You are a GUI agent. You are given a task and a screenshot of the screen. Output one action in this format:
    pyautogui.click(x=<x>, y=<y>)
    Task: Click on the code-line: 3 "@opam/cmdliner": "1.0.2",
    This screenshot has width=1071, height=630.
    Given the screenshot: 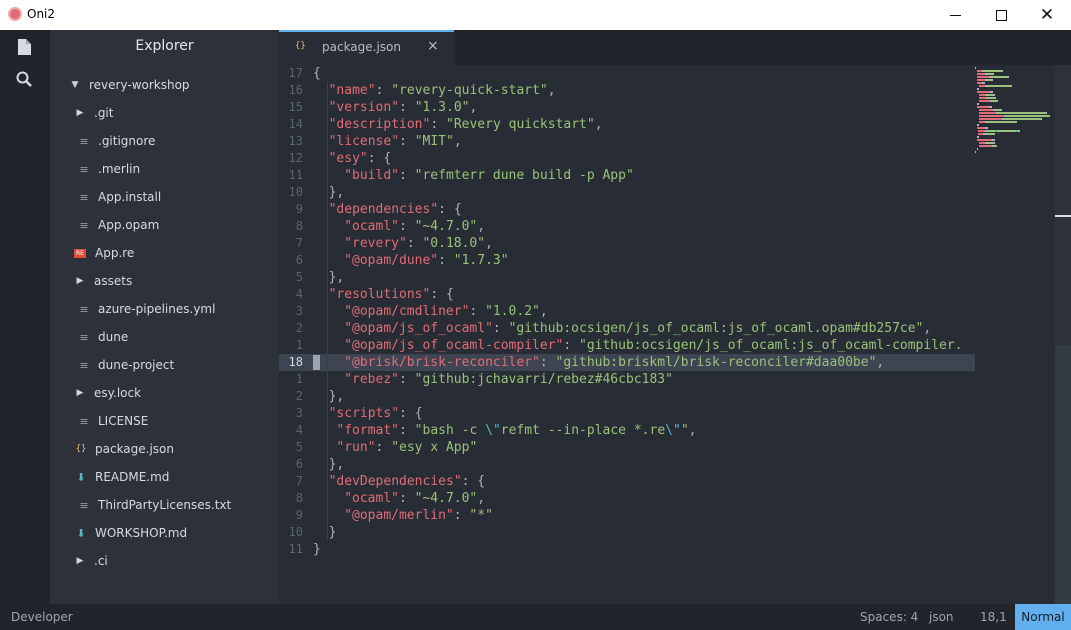 What is the action you would take?
    pyautogui.click(x=627, y=311)
    